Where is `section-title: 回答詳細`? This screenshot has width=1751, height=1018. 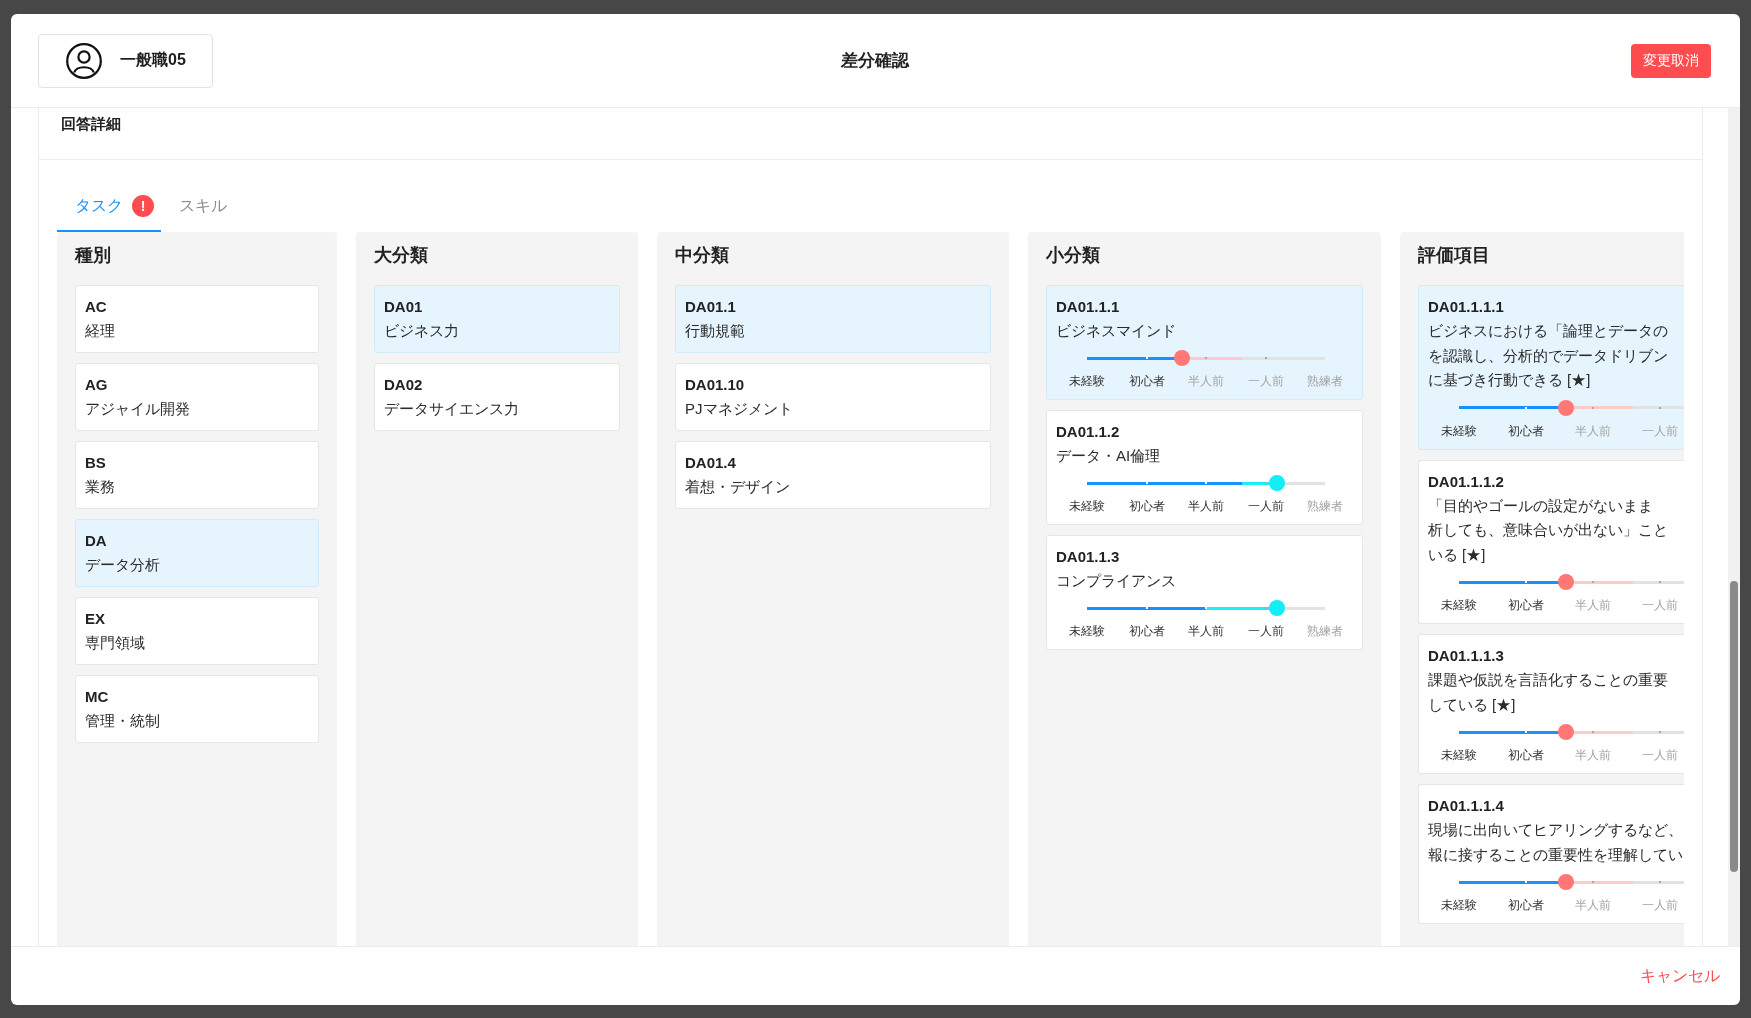
section-title: 回答詳細 is located at coordinates (91, 123).